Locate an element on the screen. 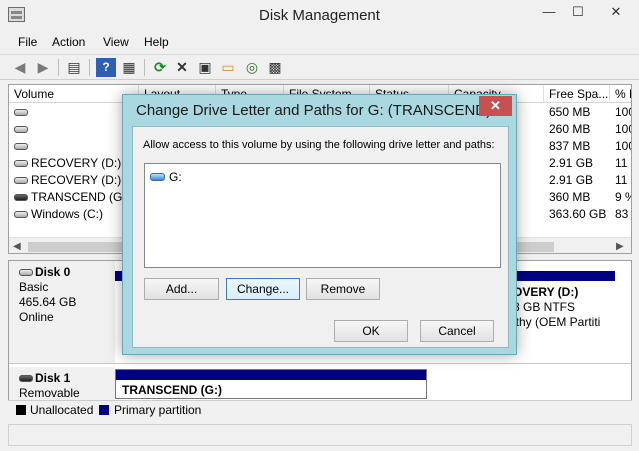  show-pane-icon: ▦ is located at coordinates (129, 67).